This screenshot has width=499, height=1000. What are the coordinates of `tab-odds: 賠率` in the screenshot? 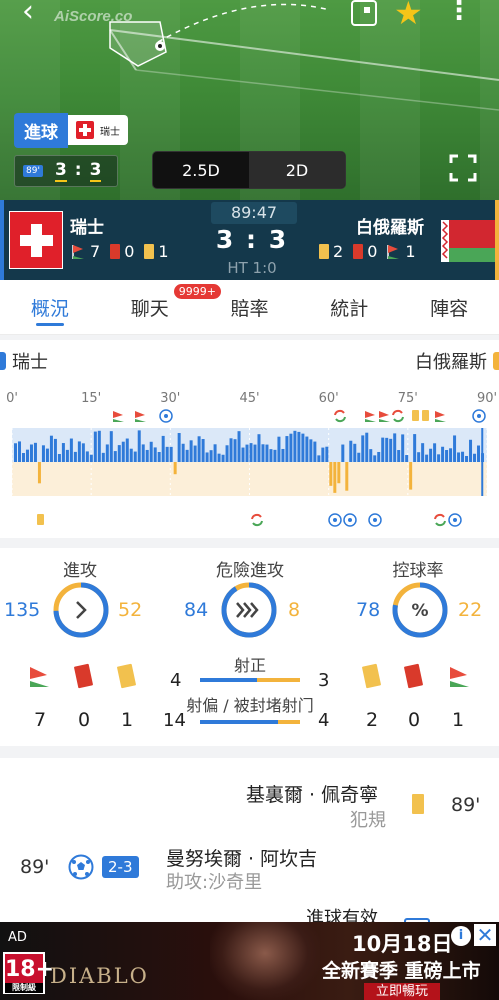 It's located at (250, 307).